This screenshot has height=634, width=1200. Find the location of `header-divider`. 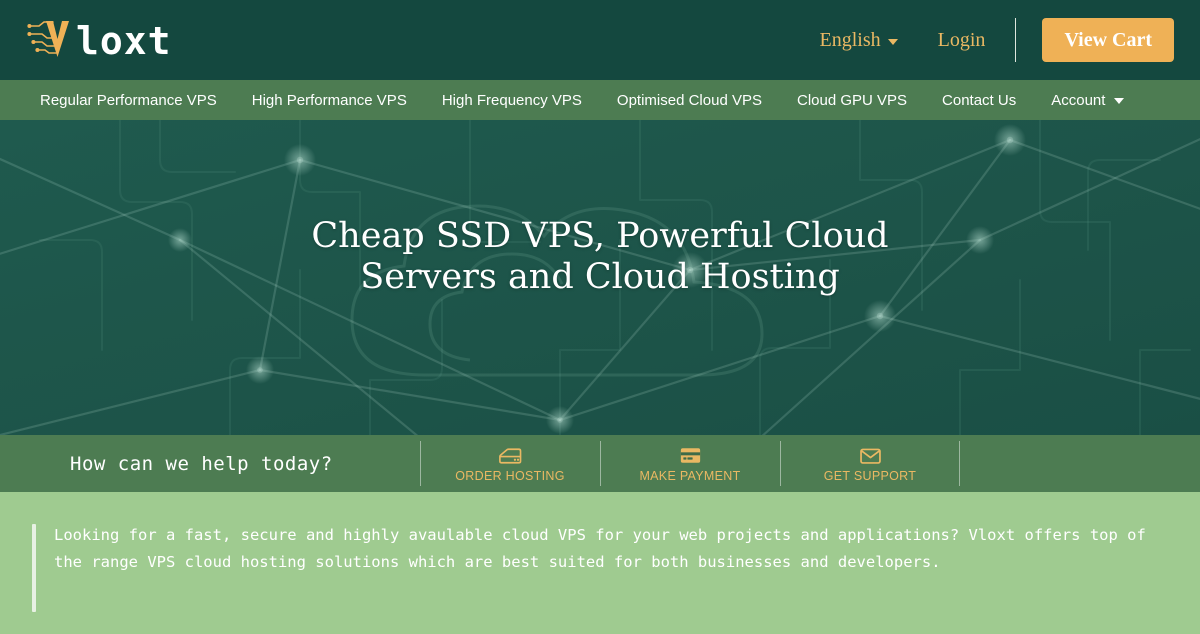

header-divider is located at coordinates (1016, 40).